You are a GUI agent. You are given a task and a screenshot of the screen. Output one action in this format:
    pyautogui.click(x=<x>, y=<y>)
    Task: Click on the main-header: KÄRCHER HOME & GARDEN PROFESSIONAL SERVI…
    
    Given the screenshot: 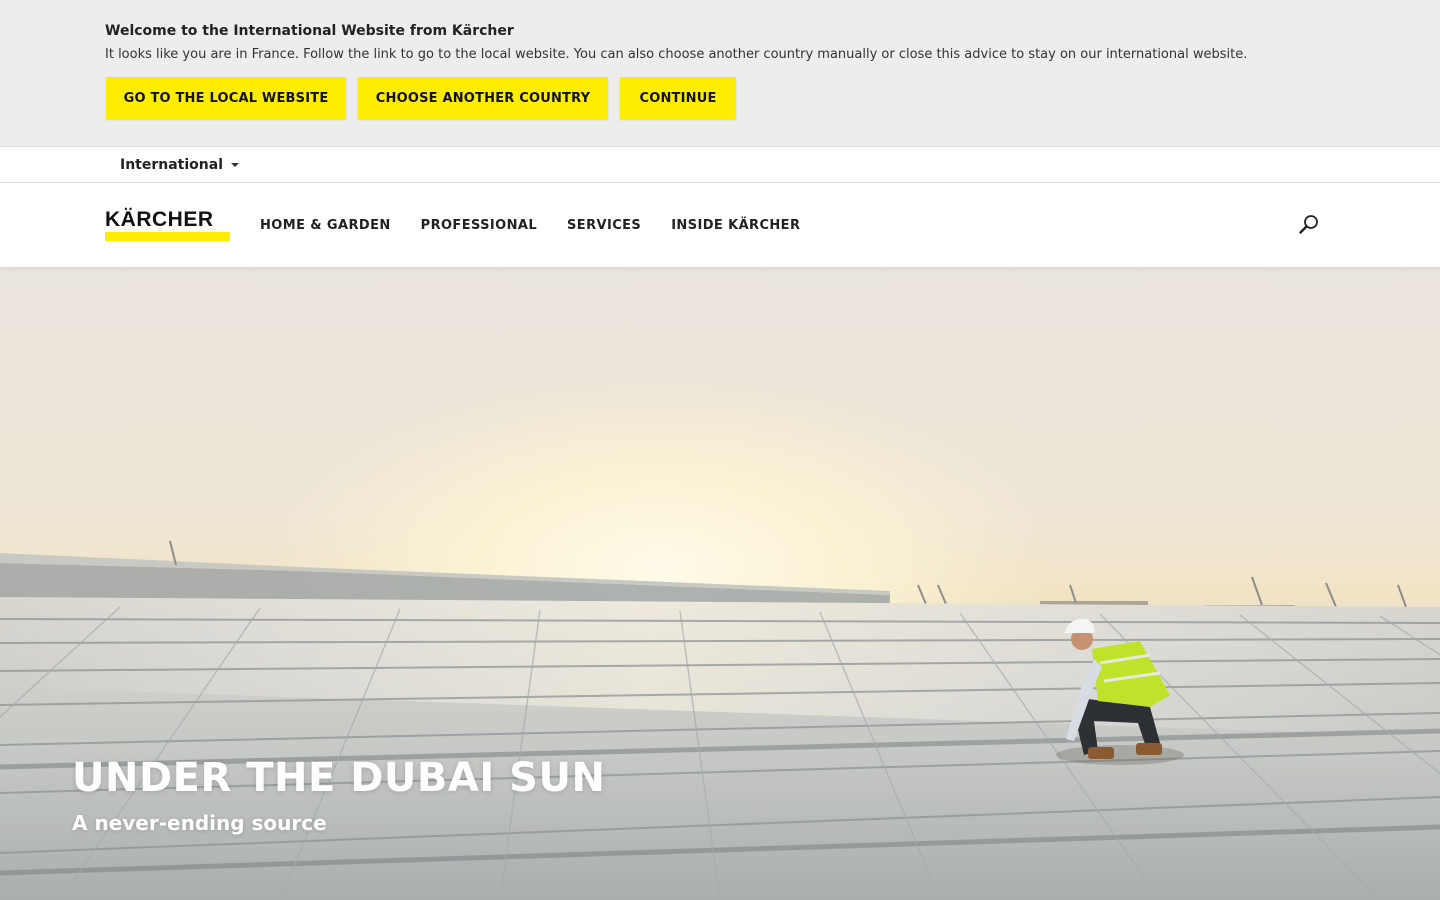 What is the action you would take?
    pyautogui.click(x=720, y=225)
    